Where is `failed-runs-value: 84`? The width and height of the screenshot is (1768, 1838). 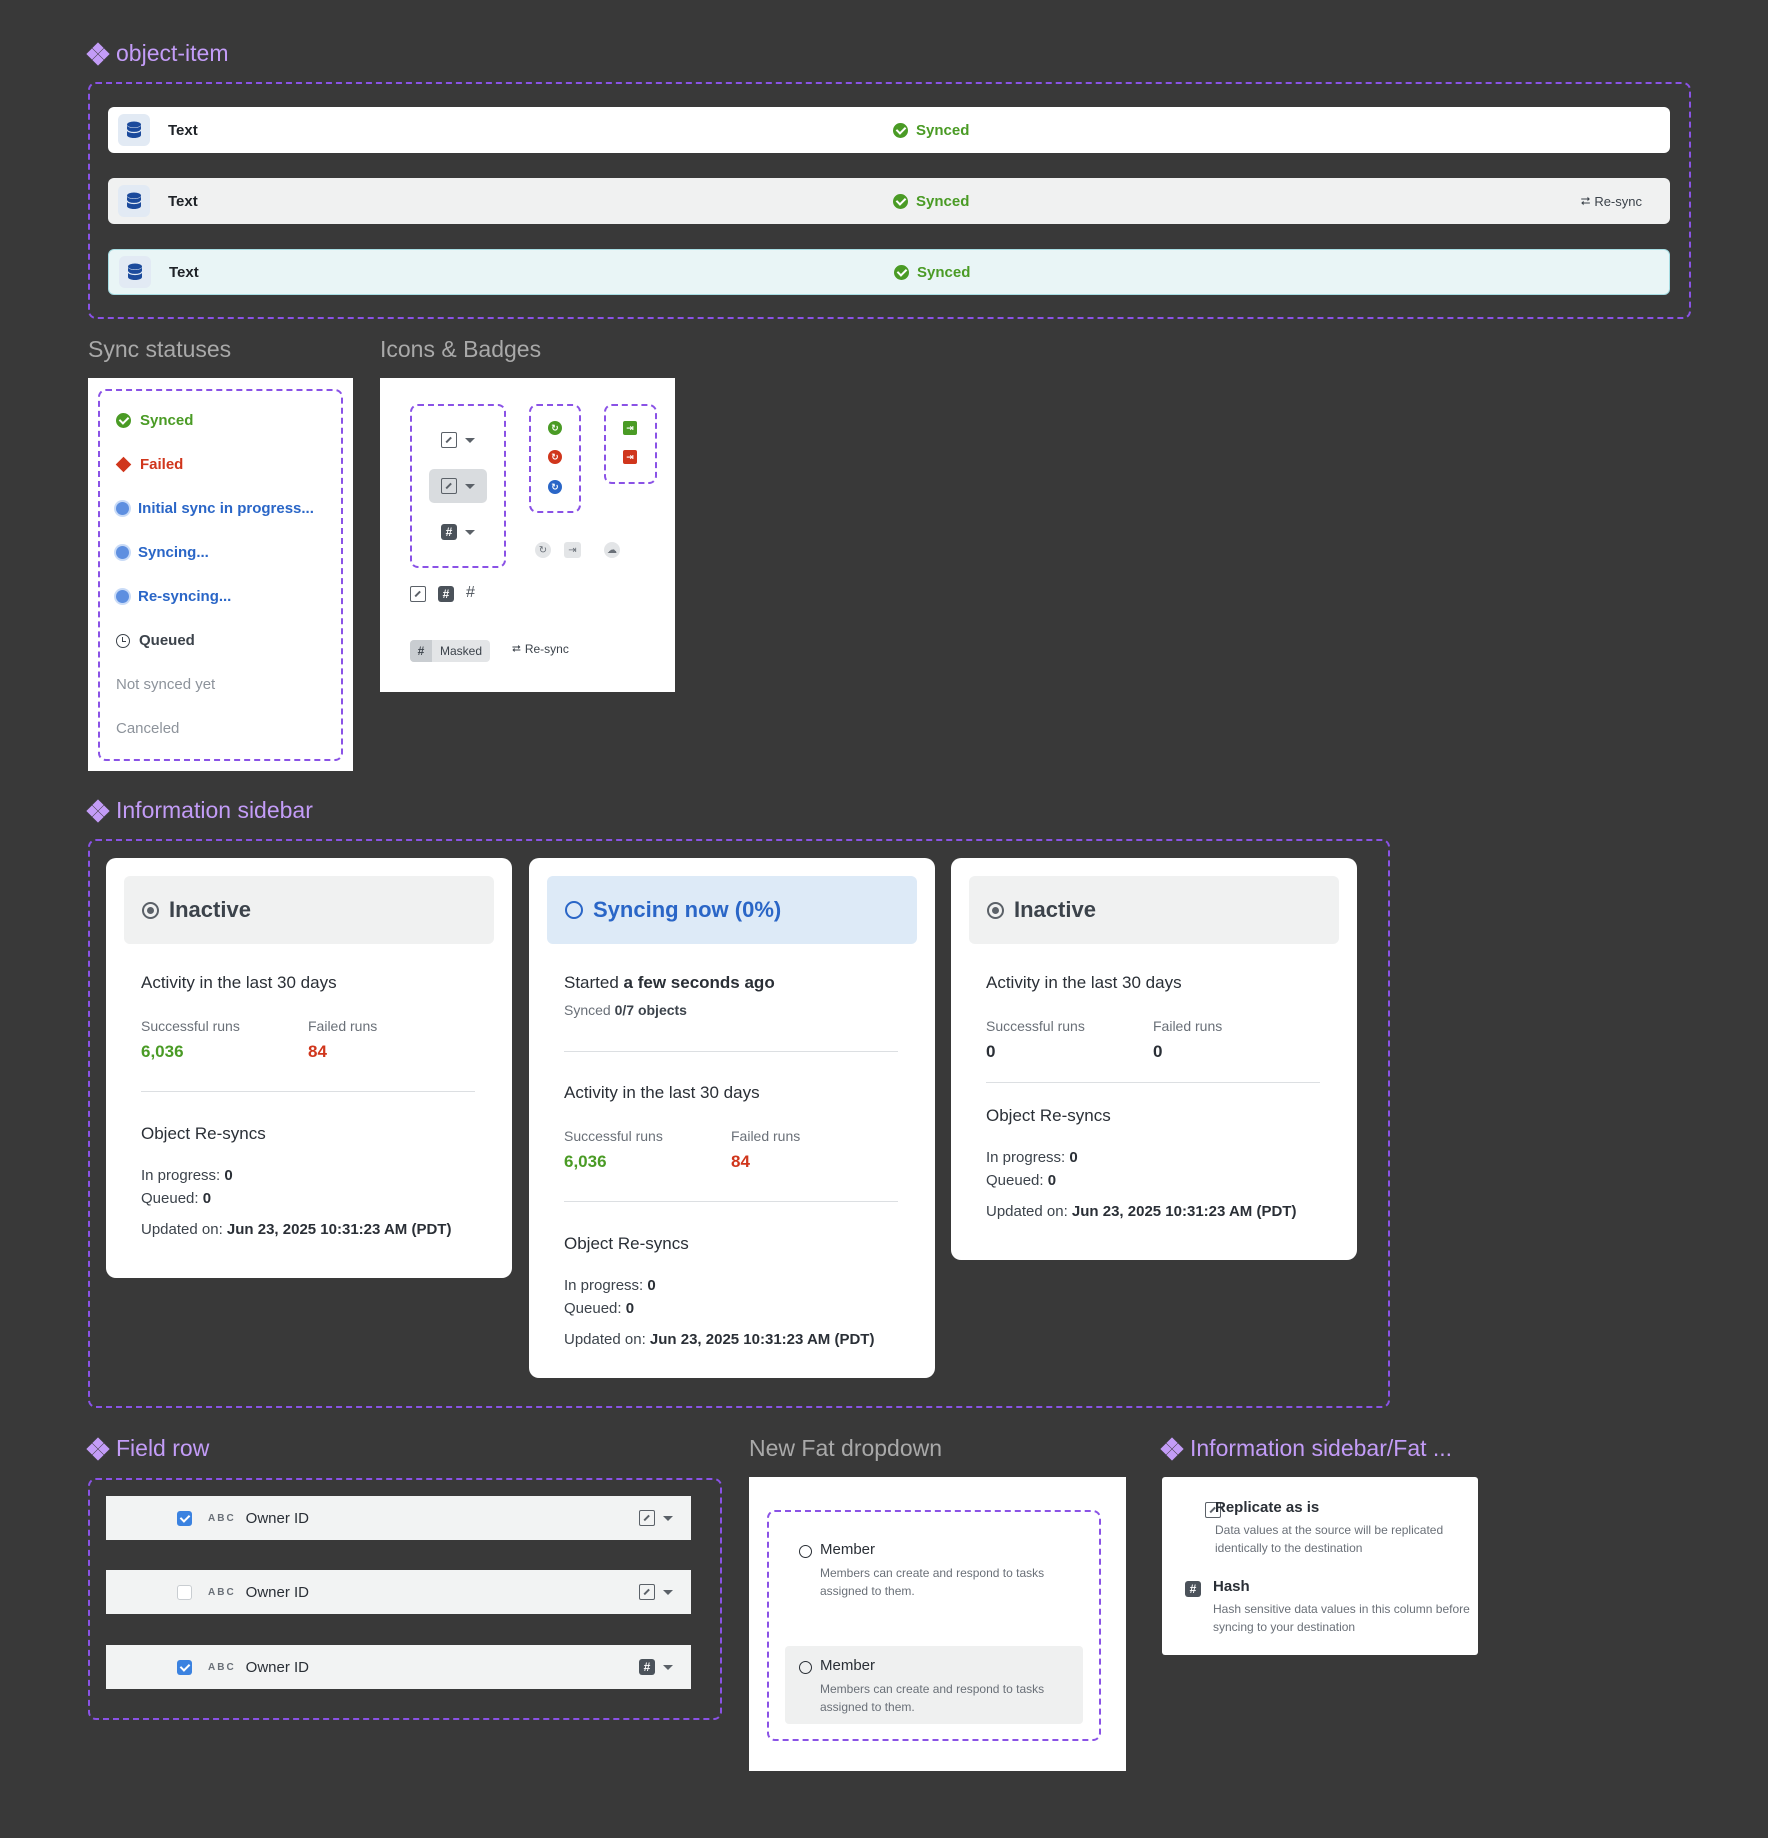
failed-runs-value: 84 is located at coordinates (740, 1161).